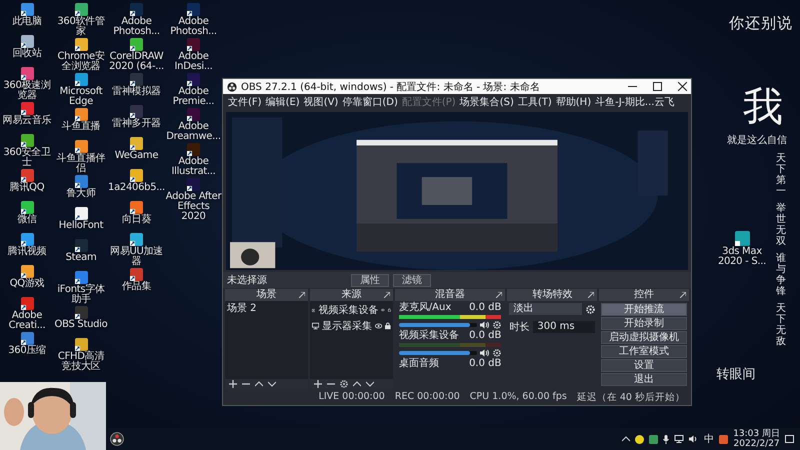  What do you see at coordinates (283, 102) in the screenshot?
I see `menu-item: 编辑(E)` at bounding box center [283, 102].